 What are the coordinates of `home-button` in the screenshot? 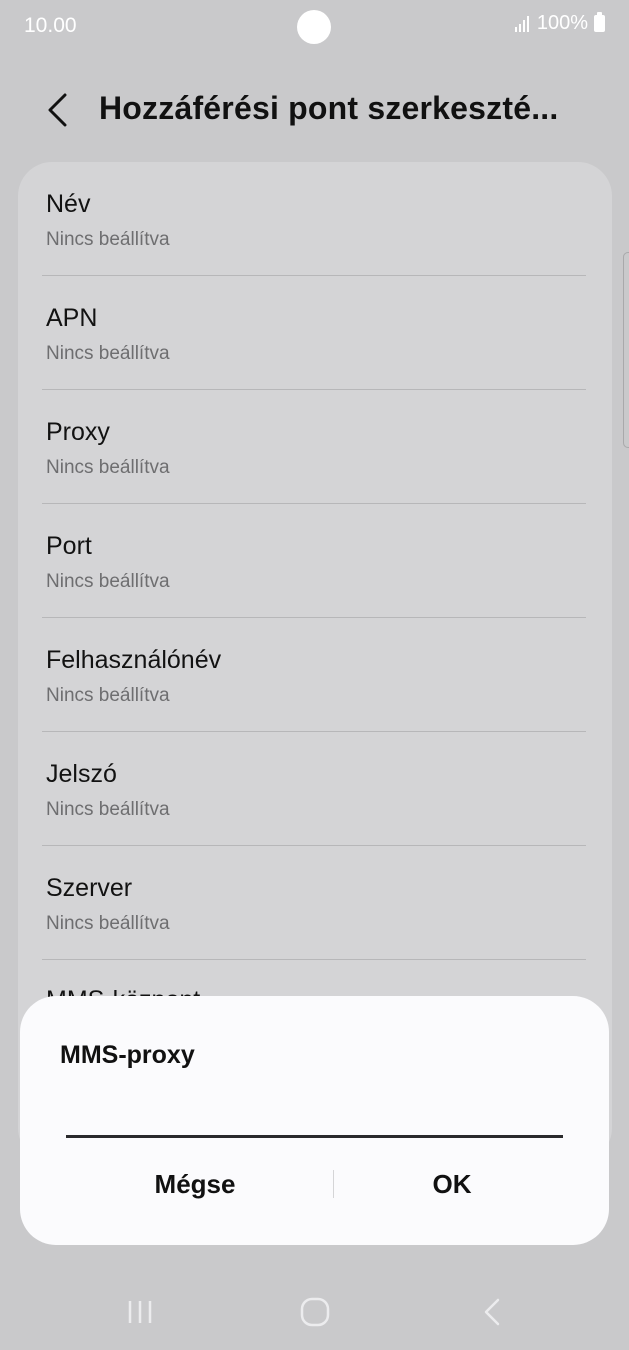 It's located at (315, 1312).